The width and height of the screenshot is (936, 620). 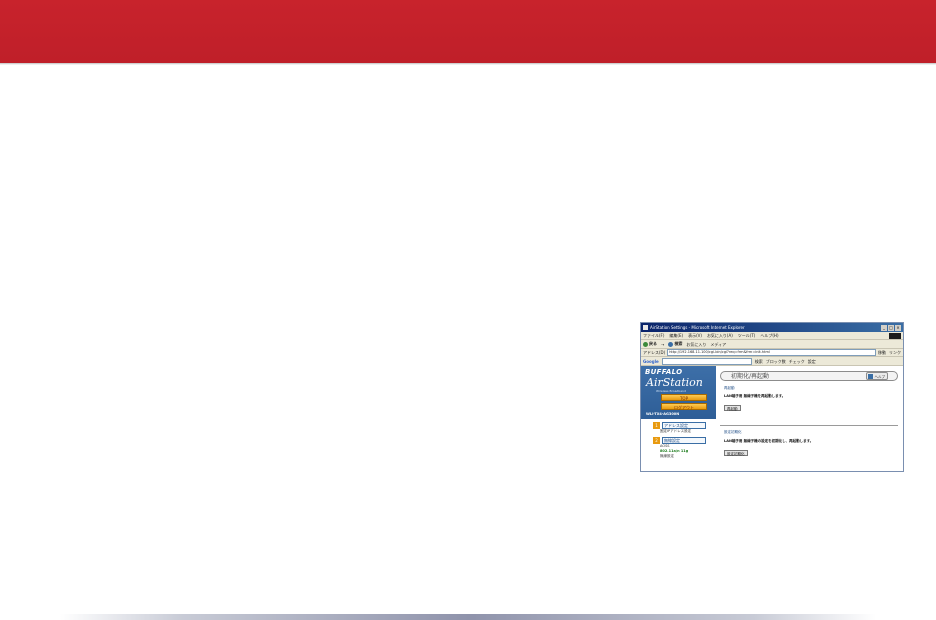 What do you see at coordinates (676, 335) in the screenshot?
I see `menu-edit: 編集(E)` at bounding box center [676, 335].